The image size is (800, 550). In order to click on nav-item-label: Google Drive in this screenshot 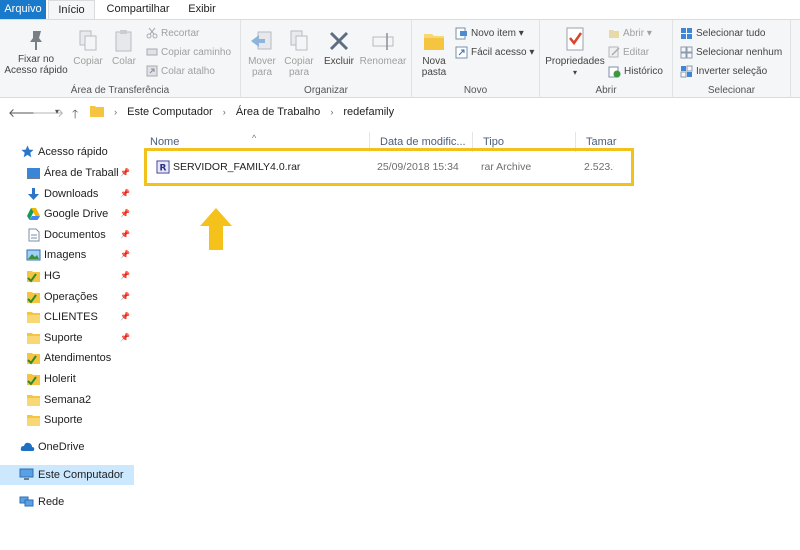, I will do `click(76, 214)`.